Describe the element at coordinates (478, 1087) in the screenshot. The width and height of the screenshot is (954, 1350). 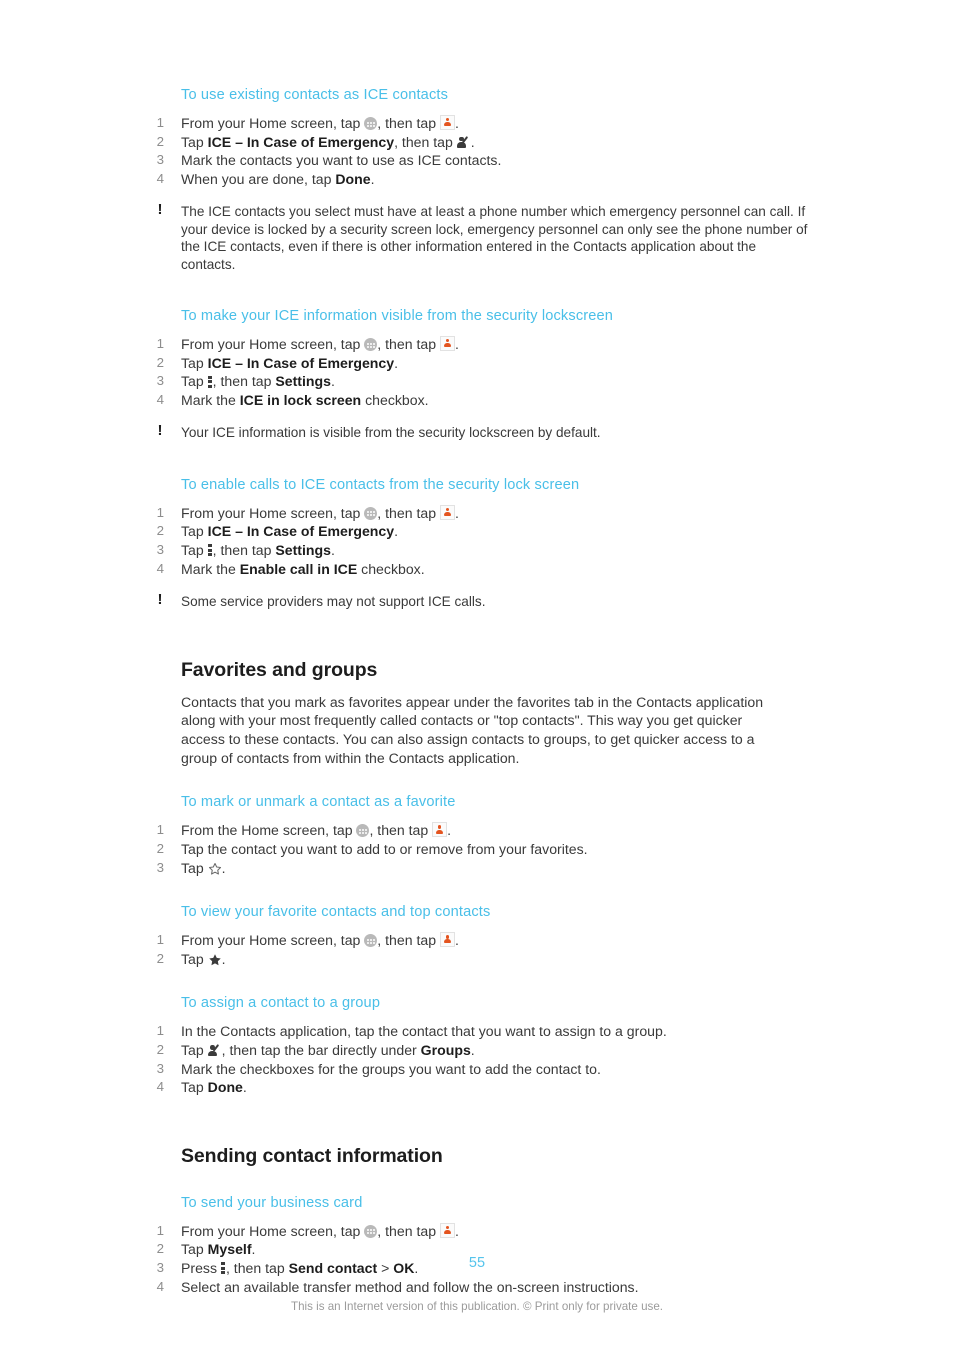
I see `step-item: Tap Done.` at that location.